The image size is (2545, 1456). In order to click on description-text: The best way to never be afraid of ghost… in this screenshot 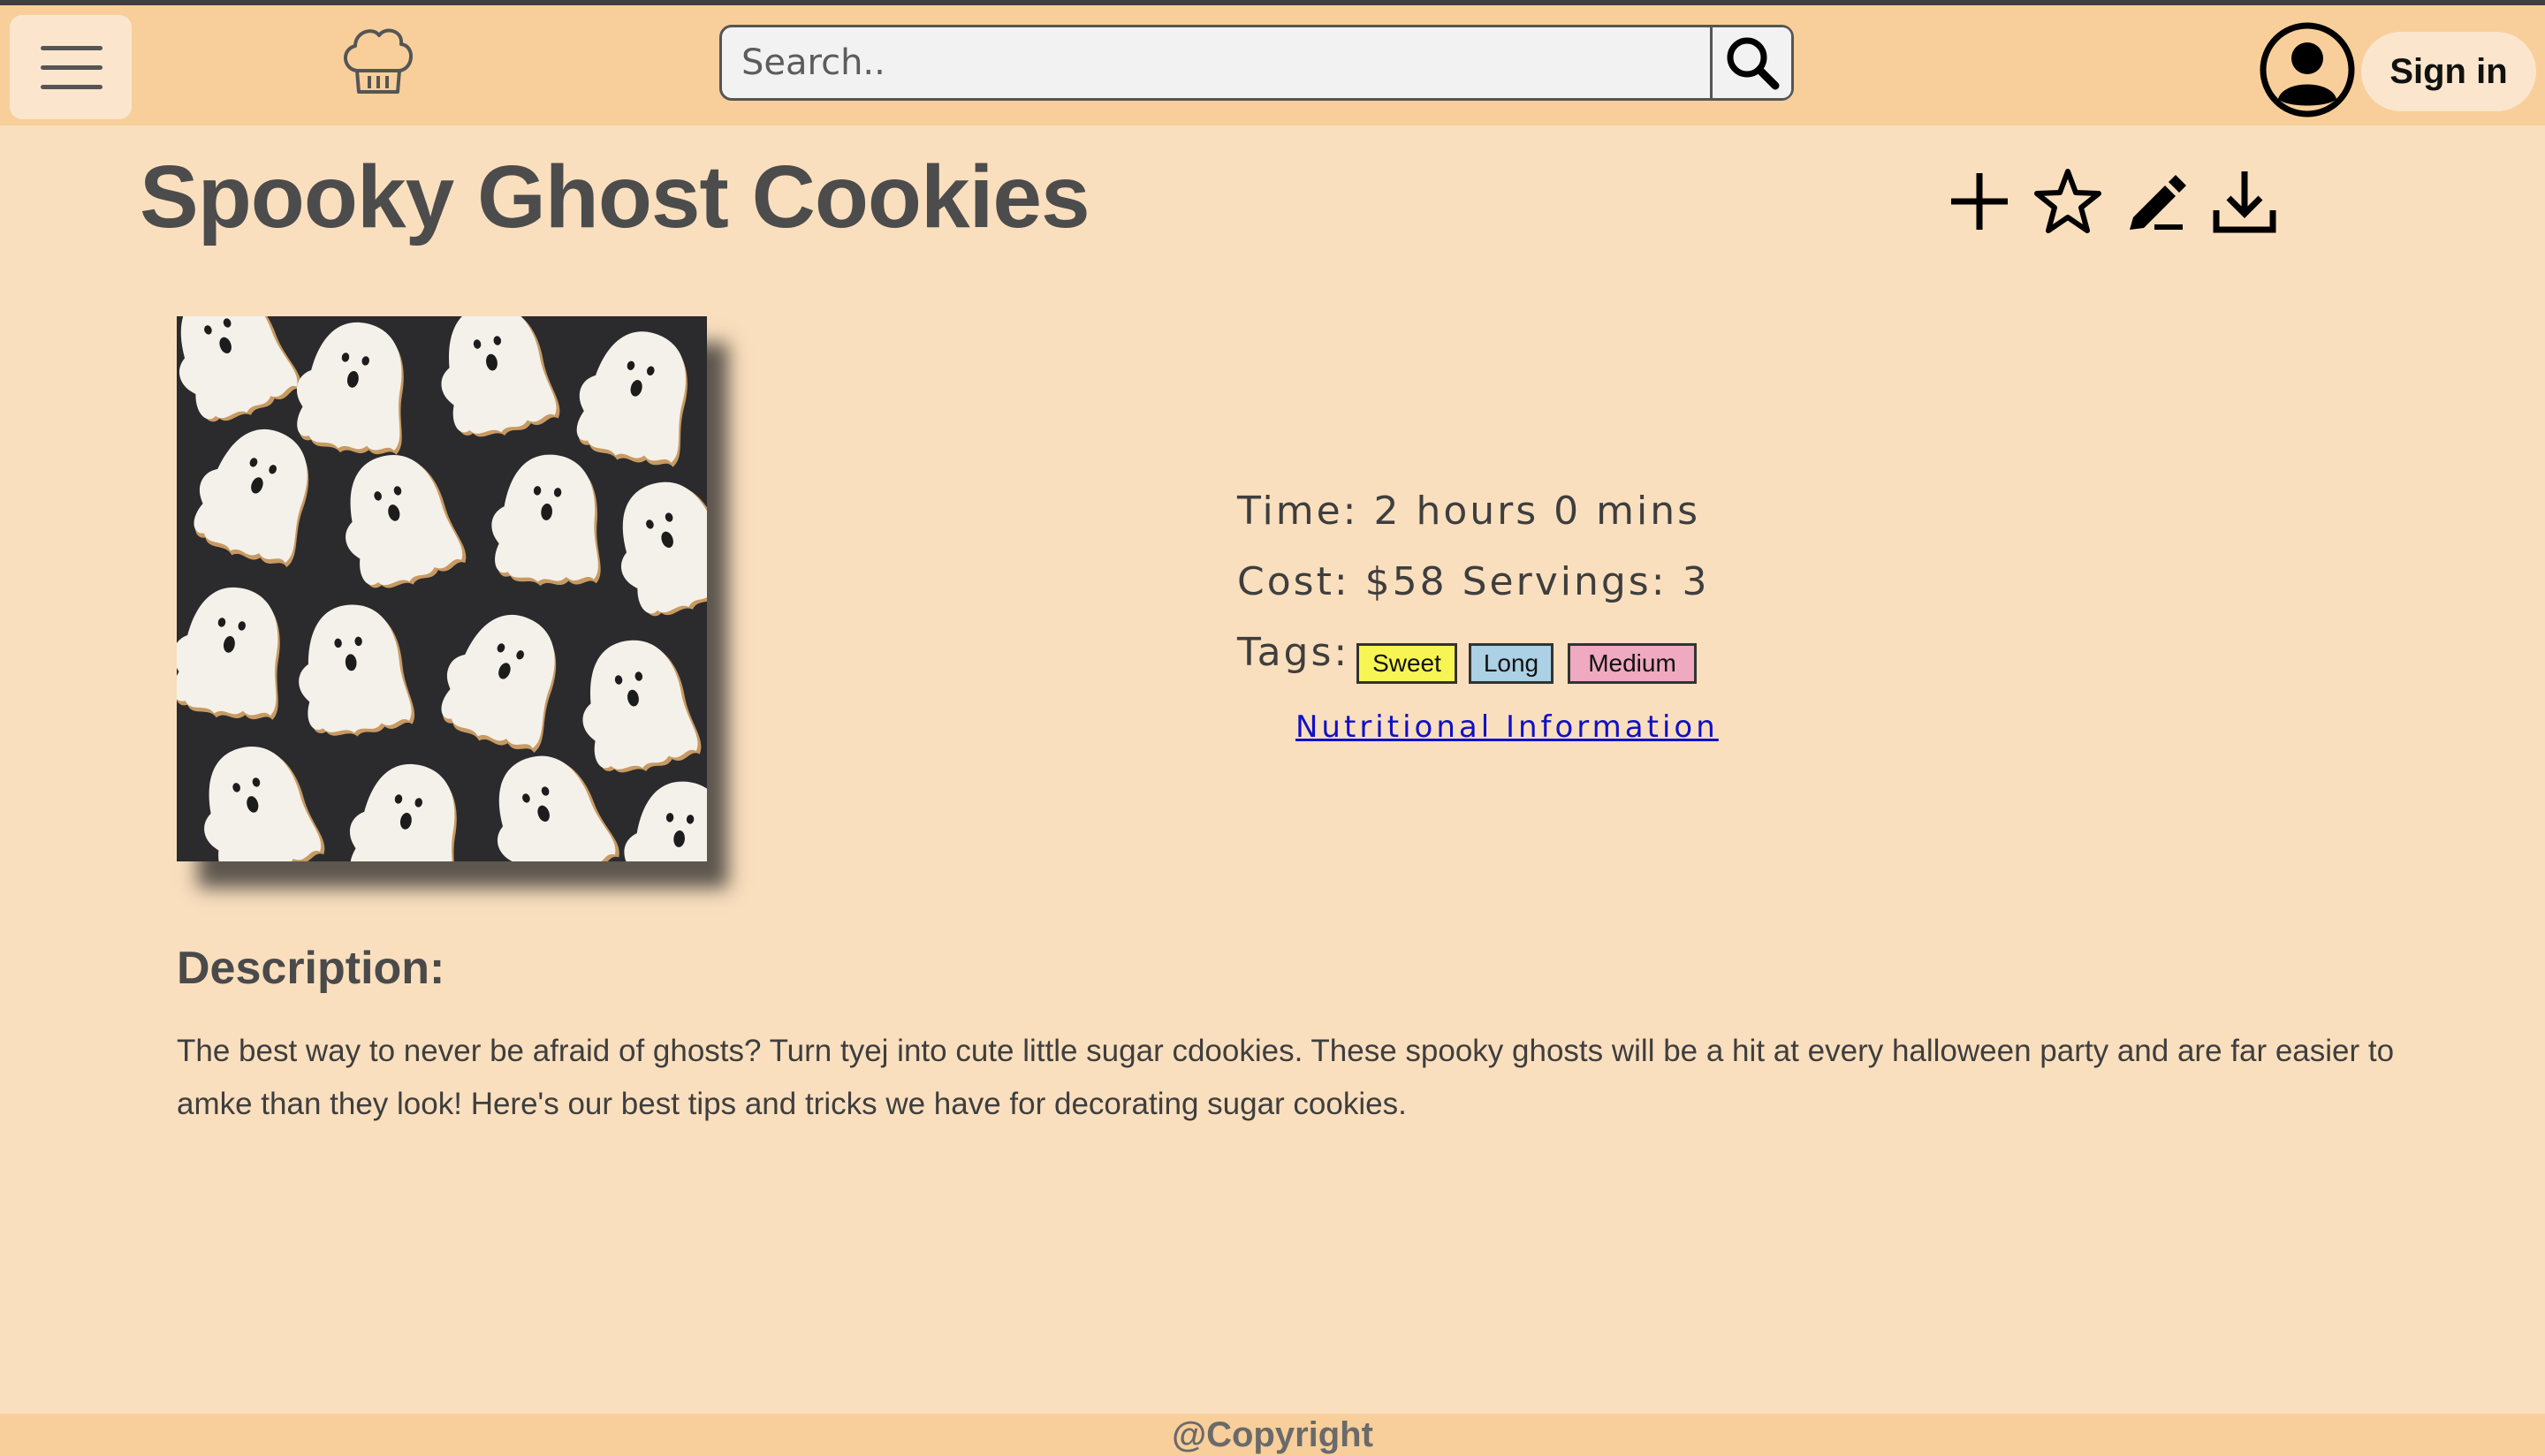, I will do `click(1286, 1078)`.